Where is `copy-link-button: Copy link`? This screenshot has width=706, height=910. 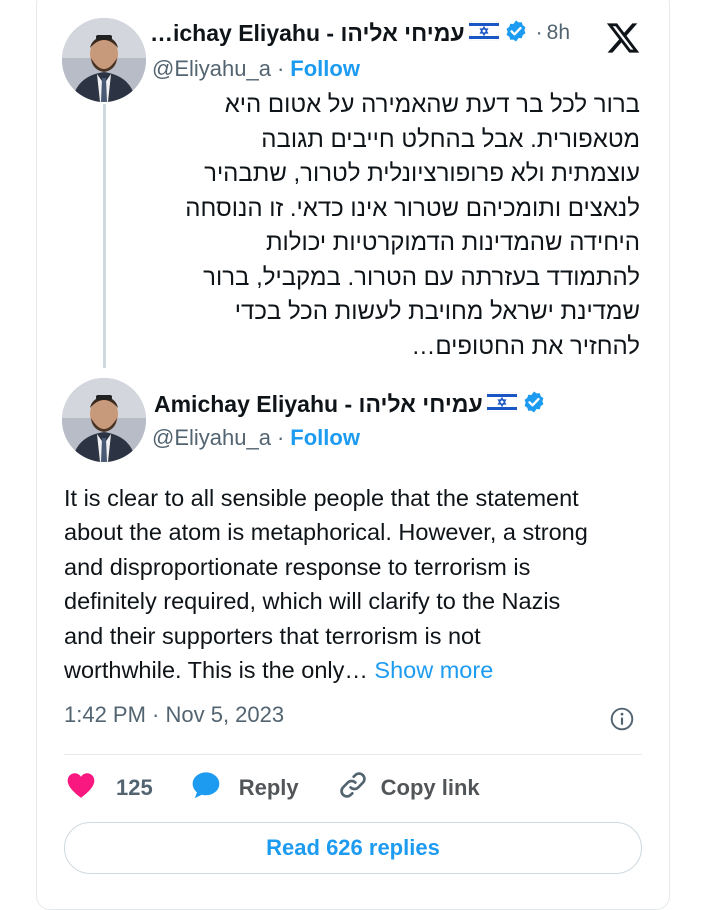
copy-link-button: Copy link is located at coordinates (408, 788).